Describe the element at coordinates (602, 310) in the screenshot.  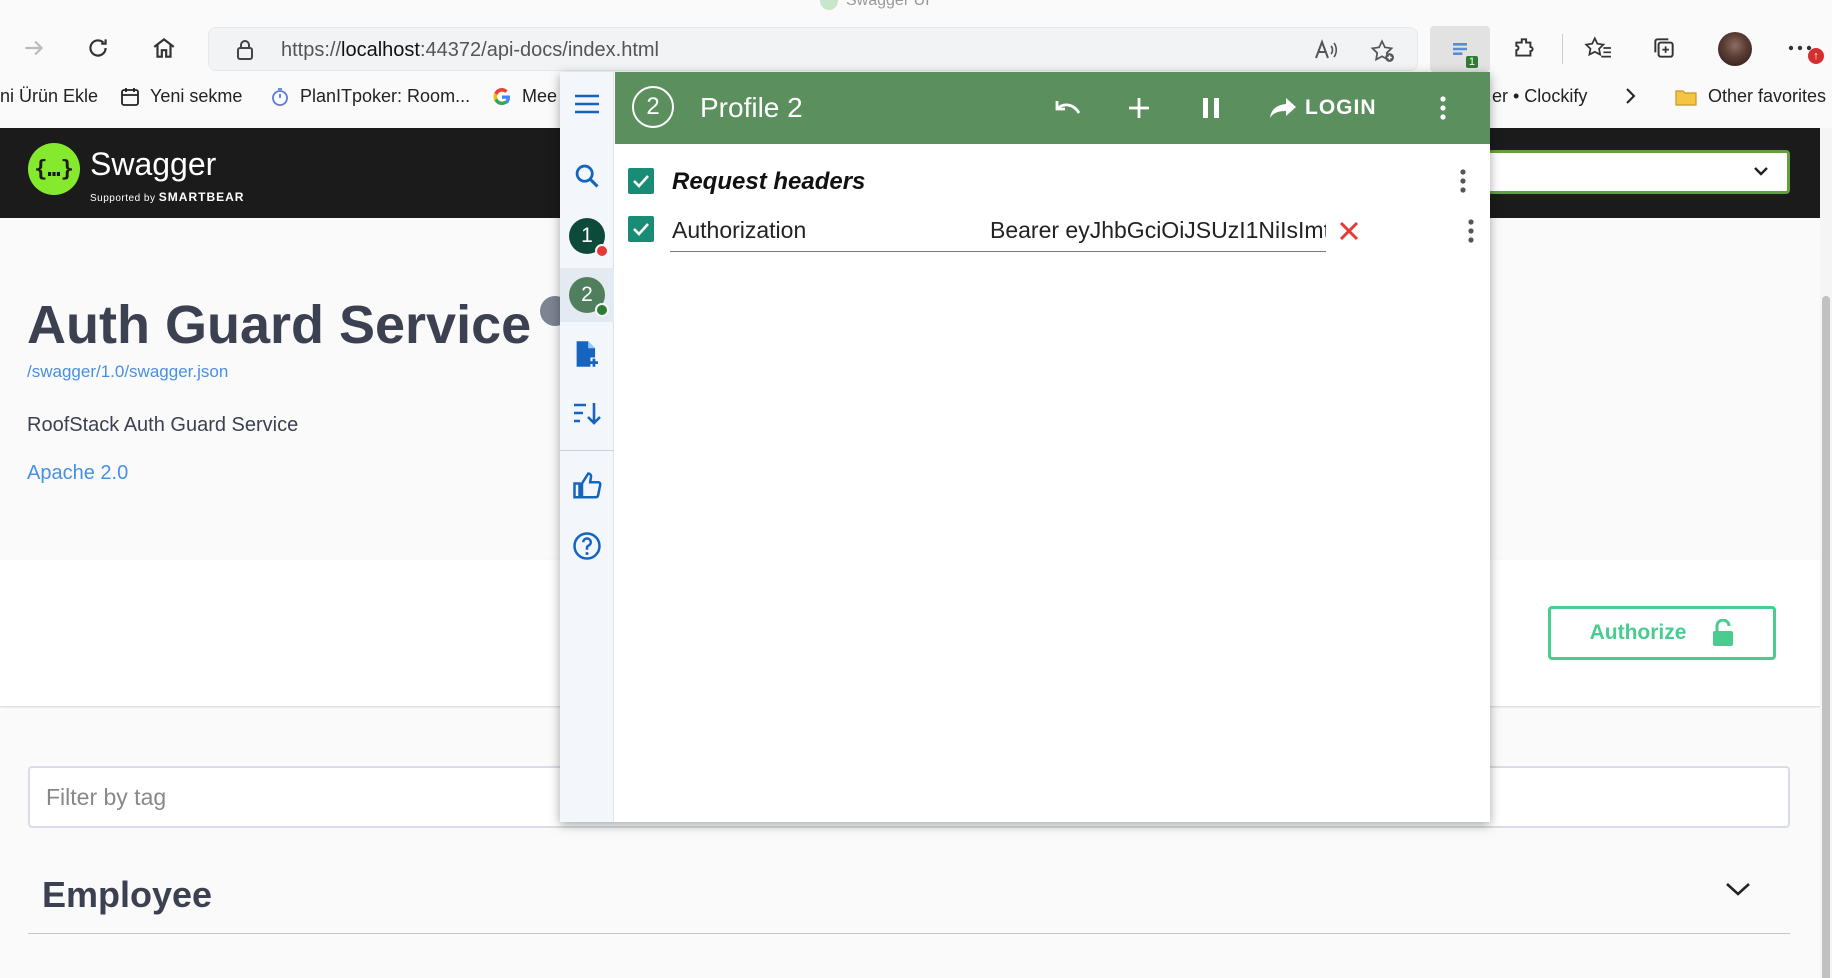
I see `active-check-icon` at that location.